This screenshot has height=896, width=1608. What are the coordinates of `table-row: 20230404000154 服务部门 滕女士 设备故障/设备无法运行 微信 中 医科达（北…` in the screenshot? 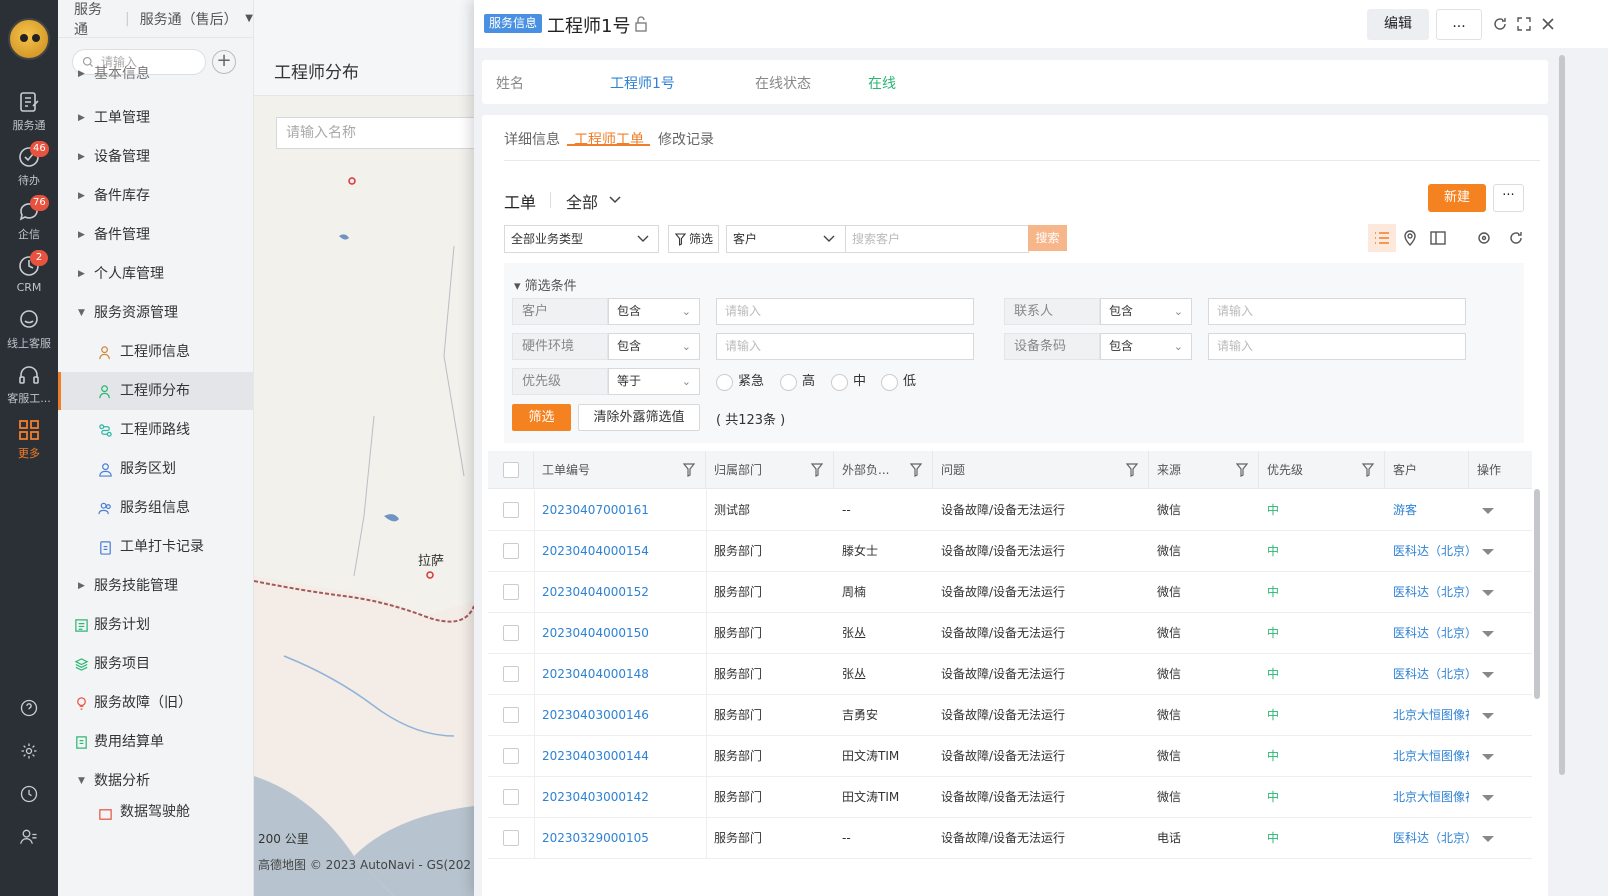 It's located at (1010, 551).